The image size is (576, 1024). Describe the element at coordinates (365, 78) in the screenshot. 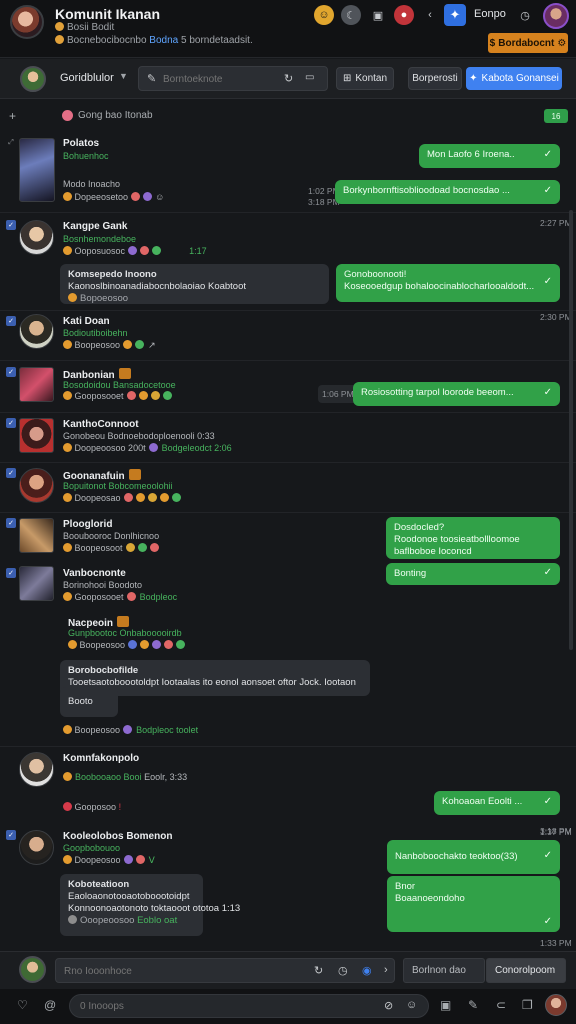

I see `contact-button: ⊞ Kontan` at that location.